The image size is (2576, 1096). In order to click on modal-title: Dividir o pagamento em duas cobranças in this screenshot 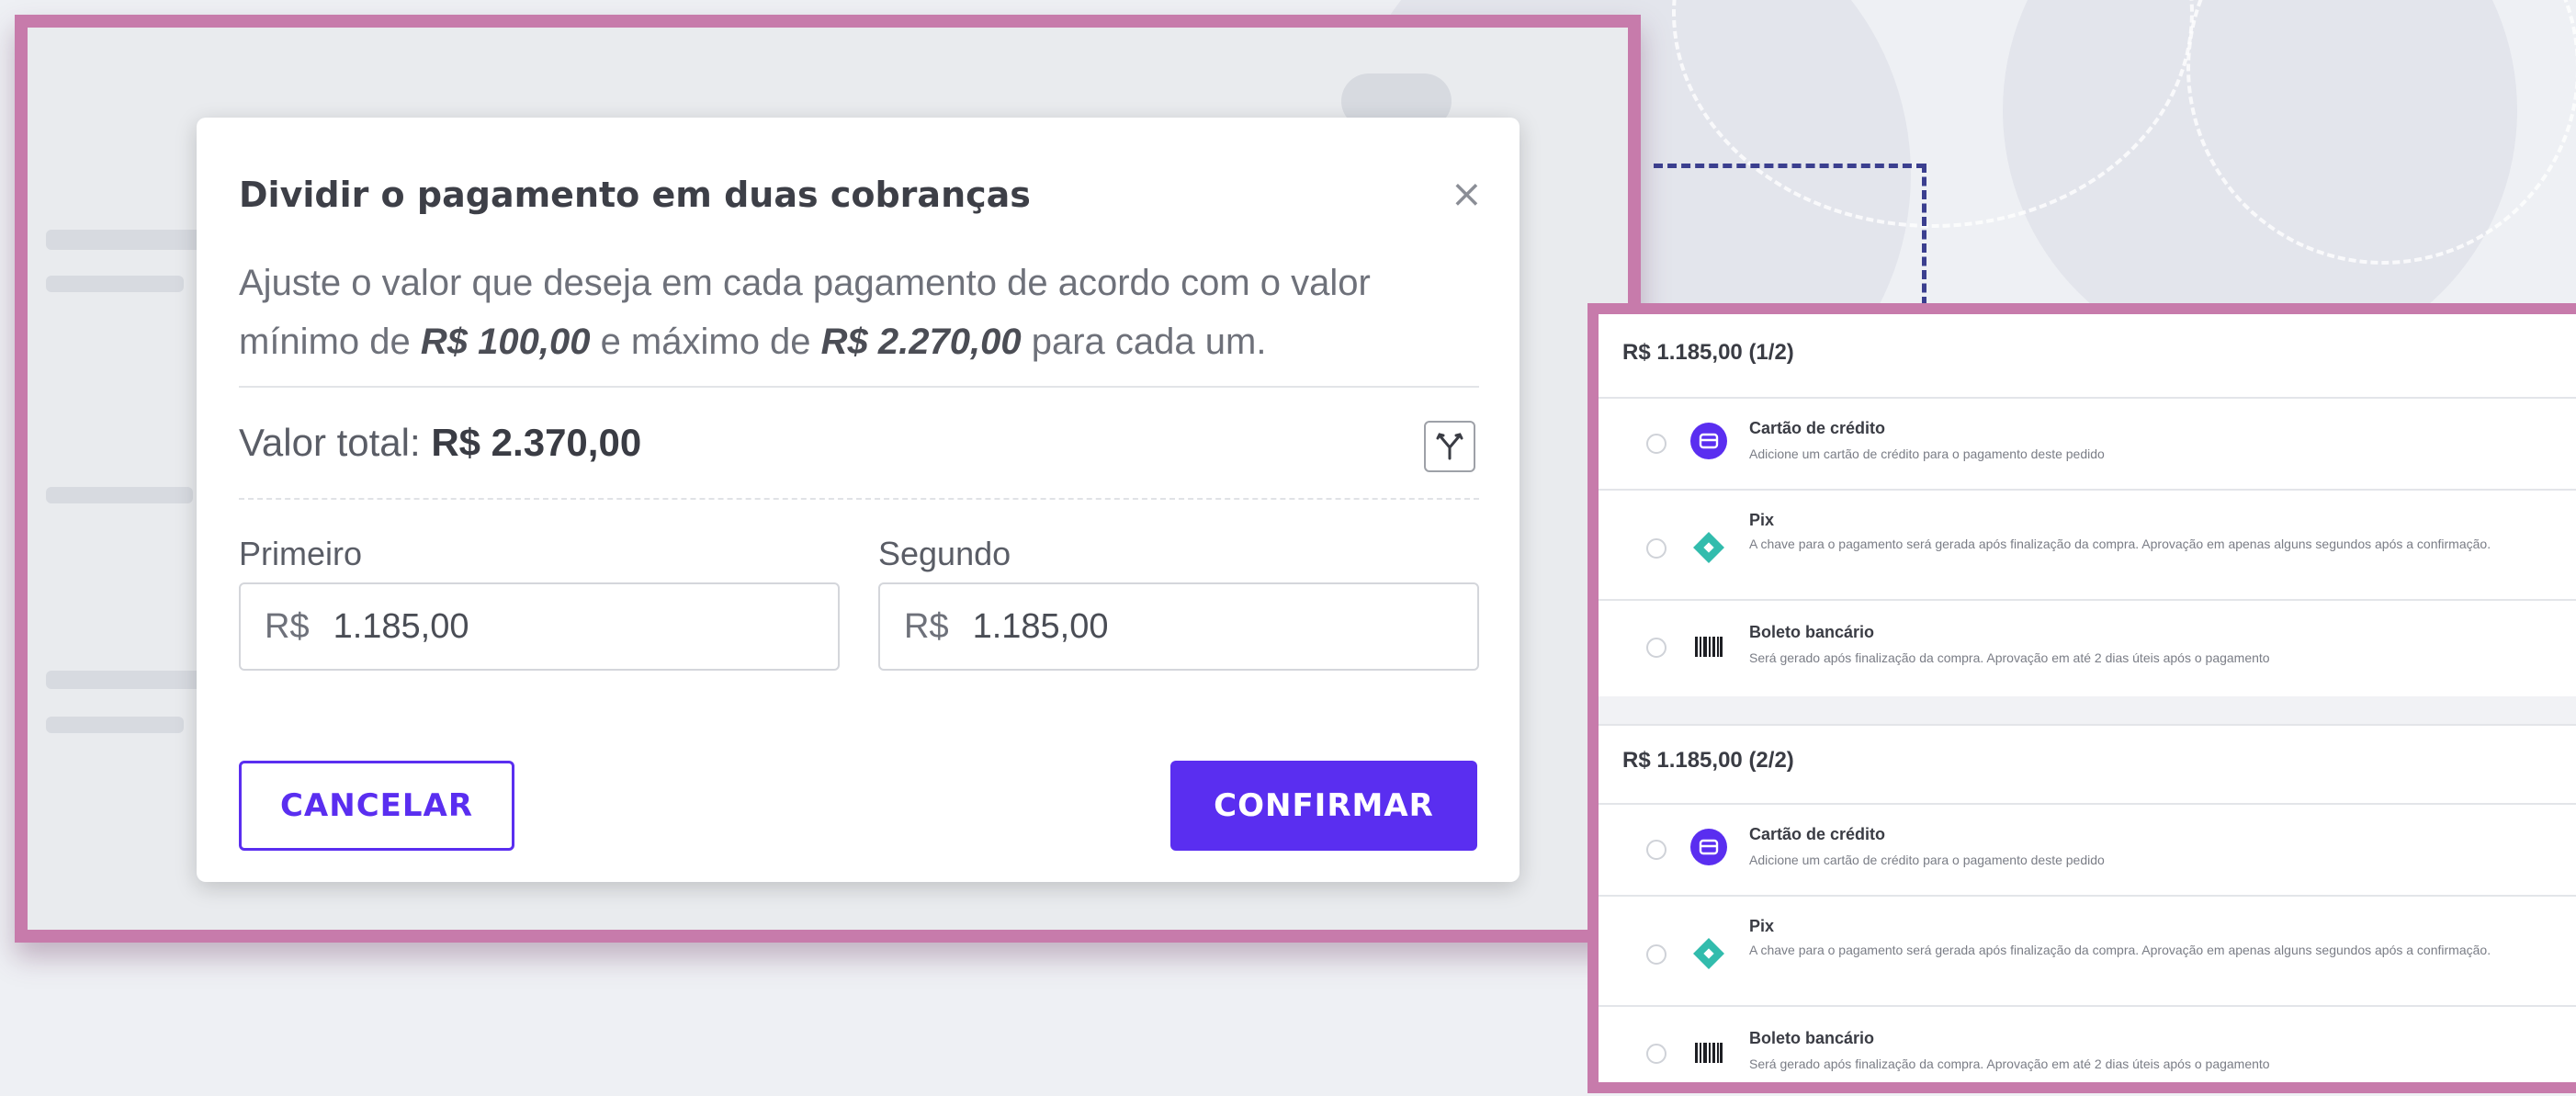, I will do `click(635, 195)`.